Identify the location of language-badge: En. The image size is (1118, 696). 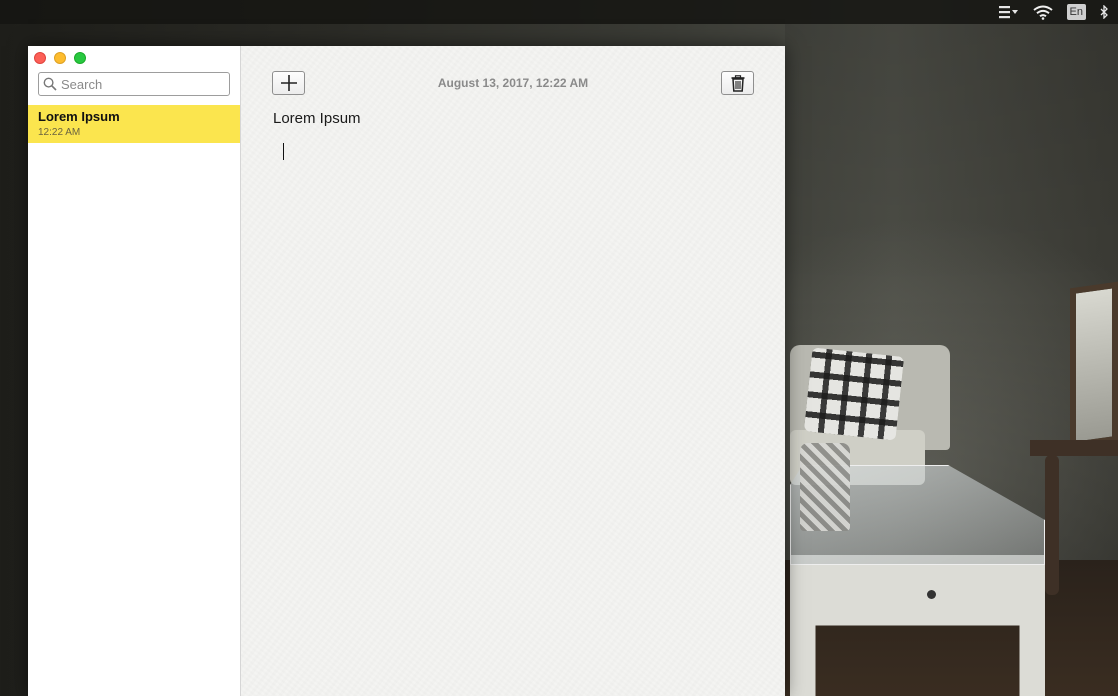
(1076, 12).